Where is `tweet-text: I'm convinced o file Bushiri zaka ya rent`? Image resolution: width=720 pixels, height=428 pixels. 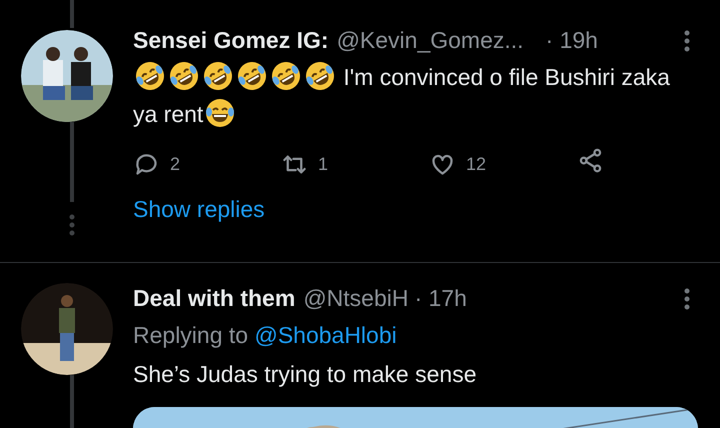
tweet-text: I'm convinced o file Bushiri zaka ya rent is located at coordinates (411, 96).